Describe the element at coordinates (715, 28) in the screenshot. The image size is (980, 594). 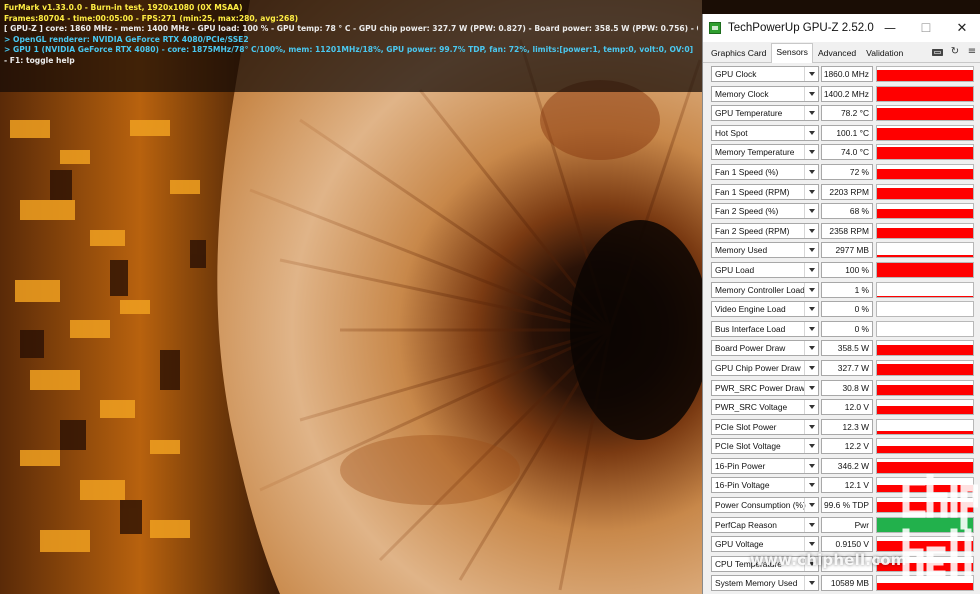
I see `gpuz-app-icon` at that location.